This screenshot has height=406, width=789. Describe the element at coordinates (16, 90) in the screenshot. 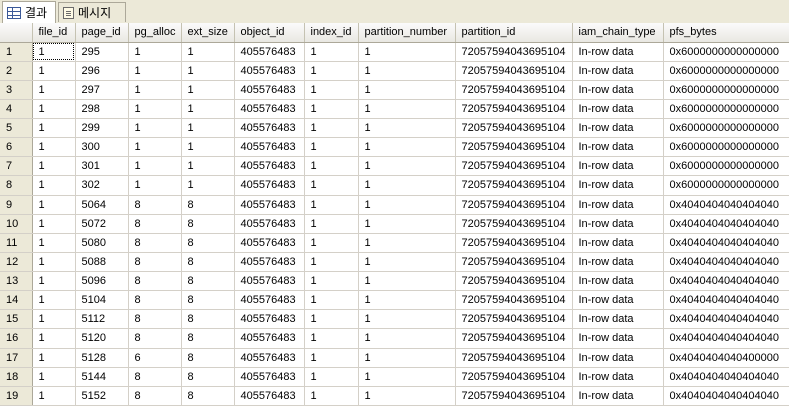

I see `row-number: 3` at that location.